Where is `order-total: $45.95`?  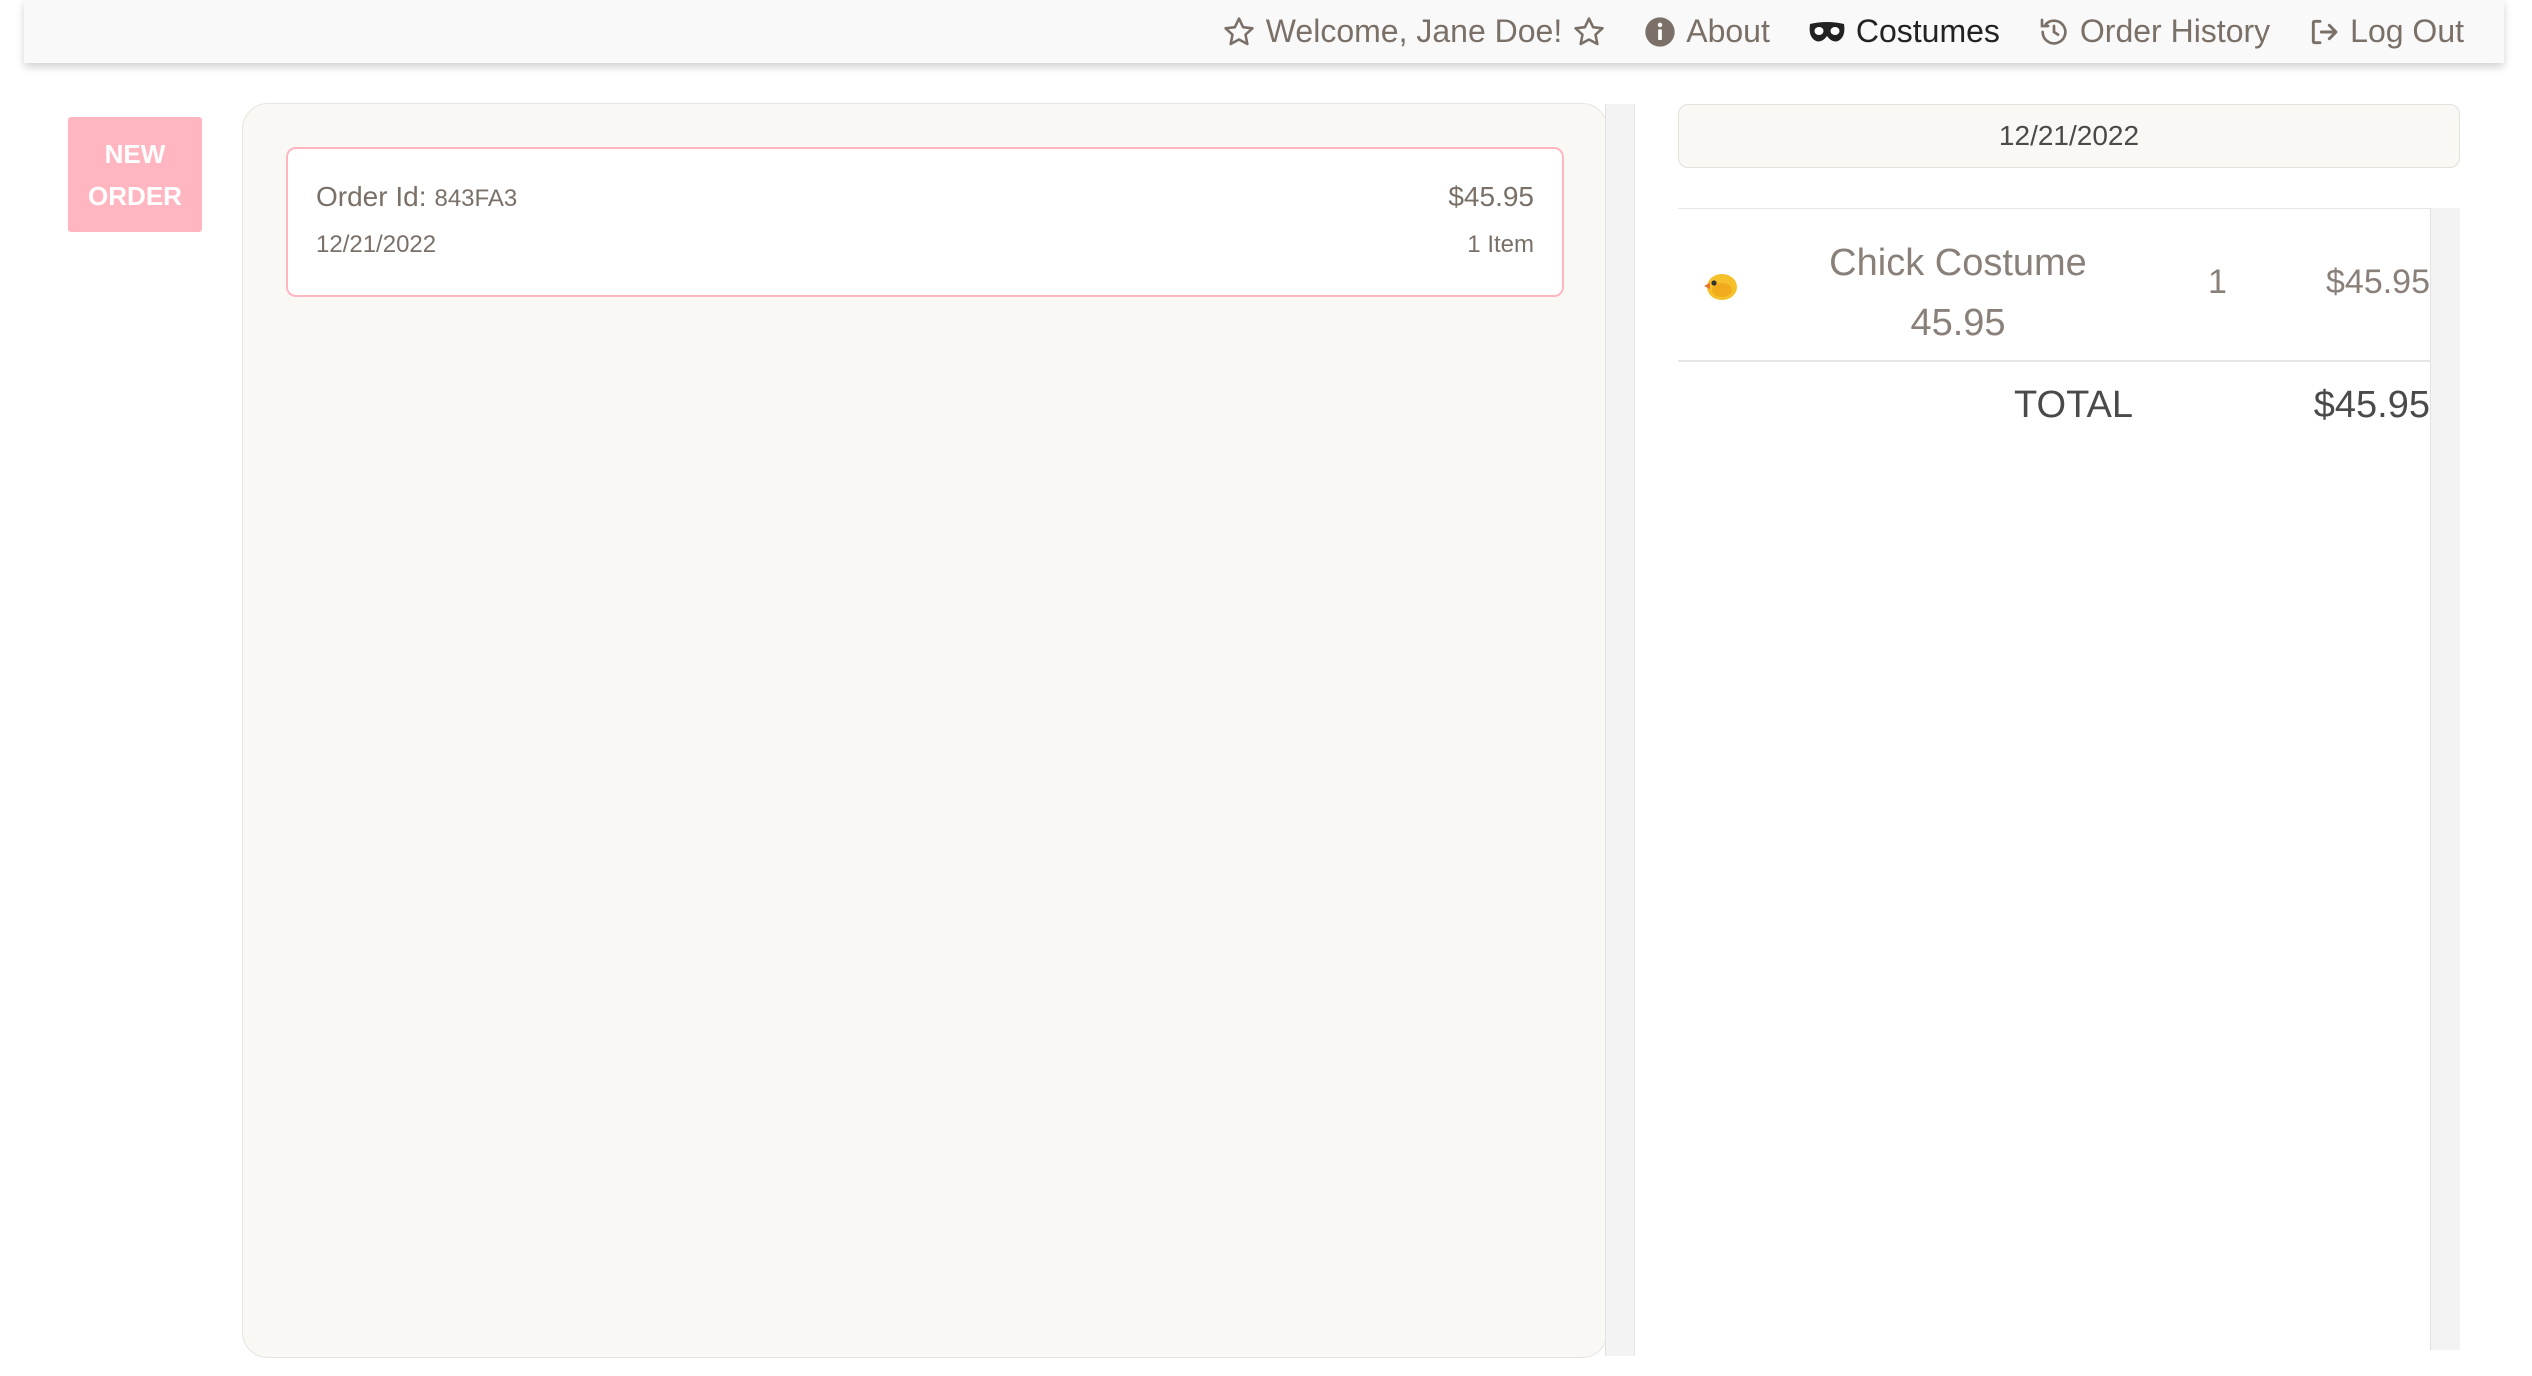
order-total: $45.95 is located at coordinates (1491, 196).